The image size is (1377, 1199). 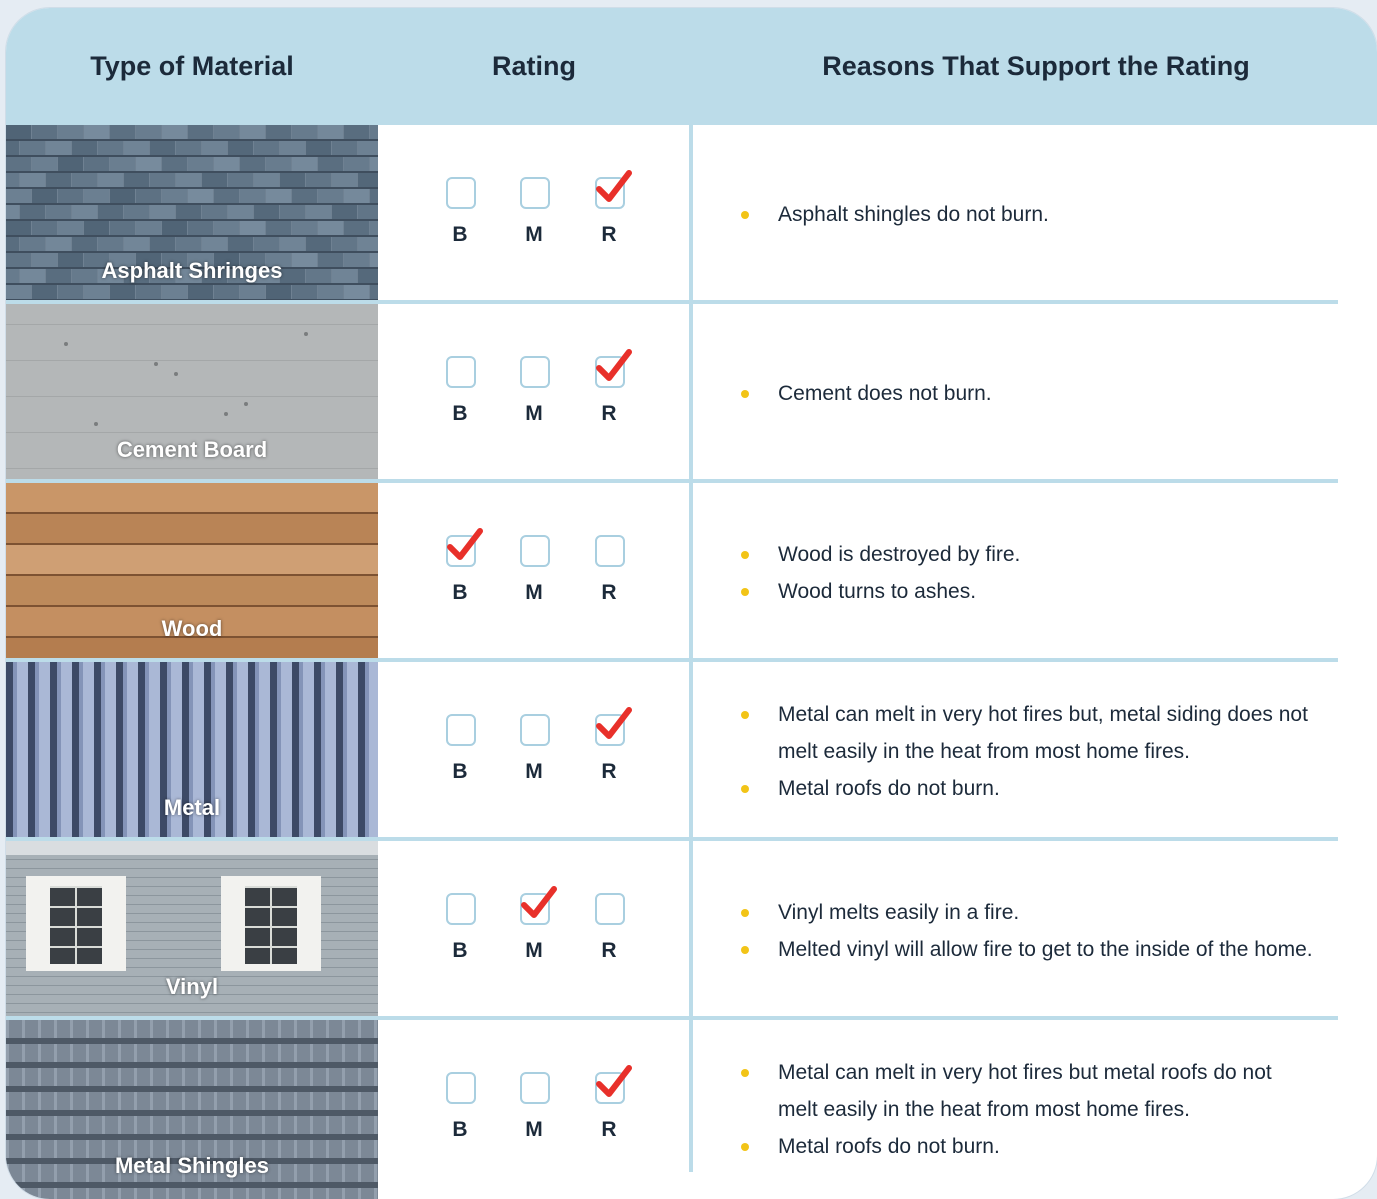 What do you see at coordinates (192, 449) in the screenshot?
I see `material-name: Cement Board` at bounding box center [192, 449].